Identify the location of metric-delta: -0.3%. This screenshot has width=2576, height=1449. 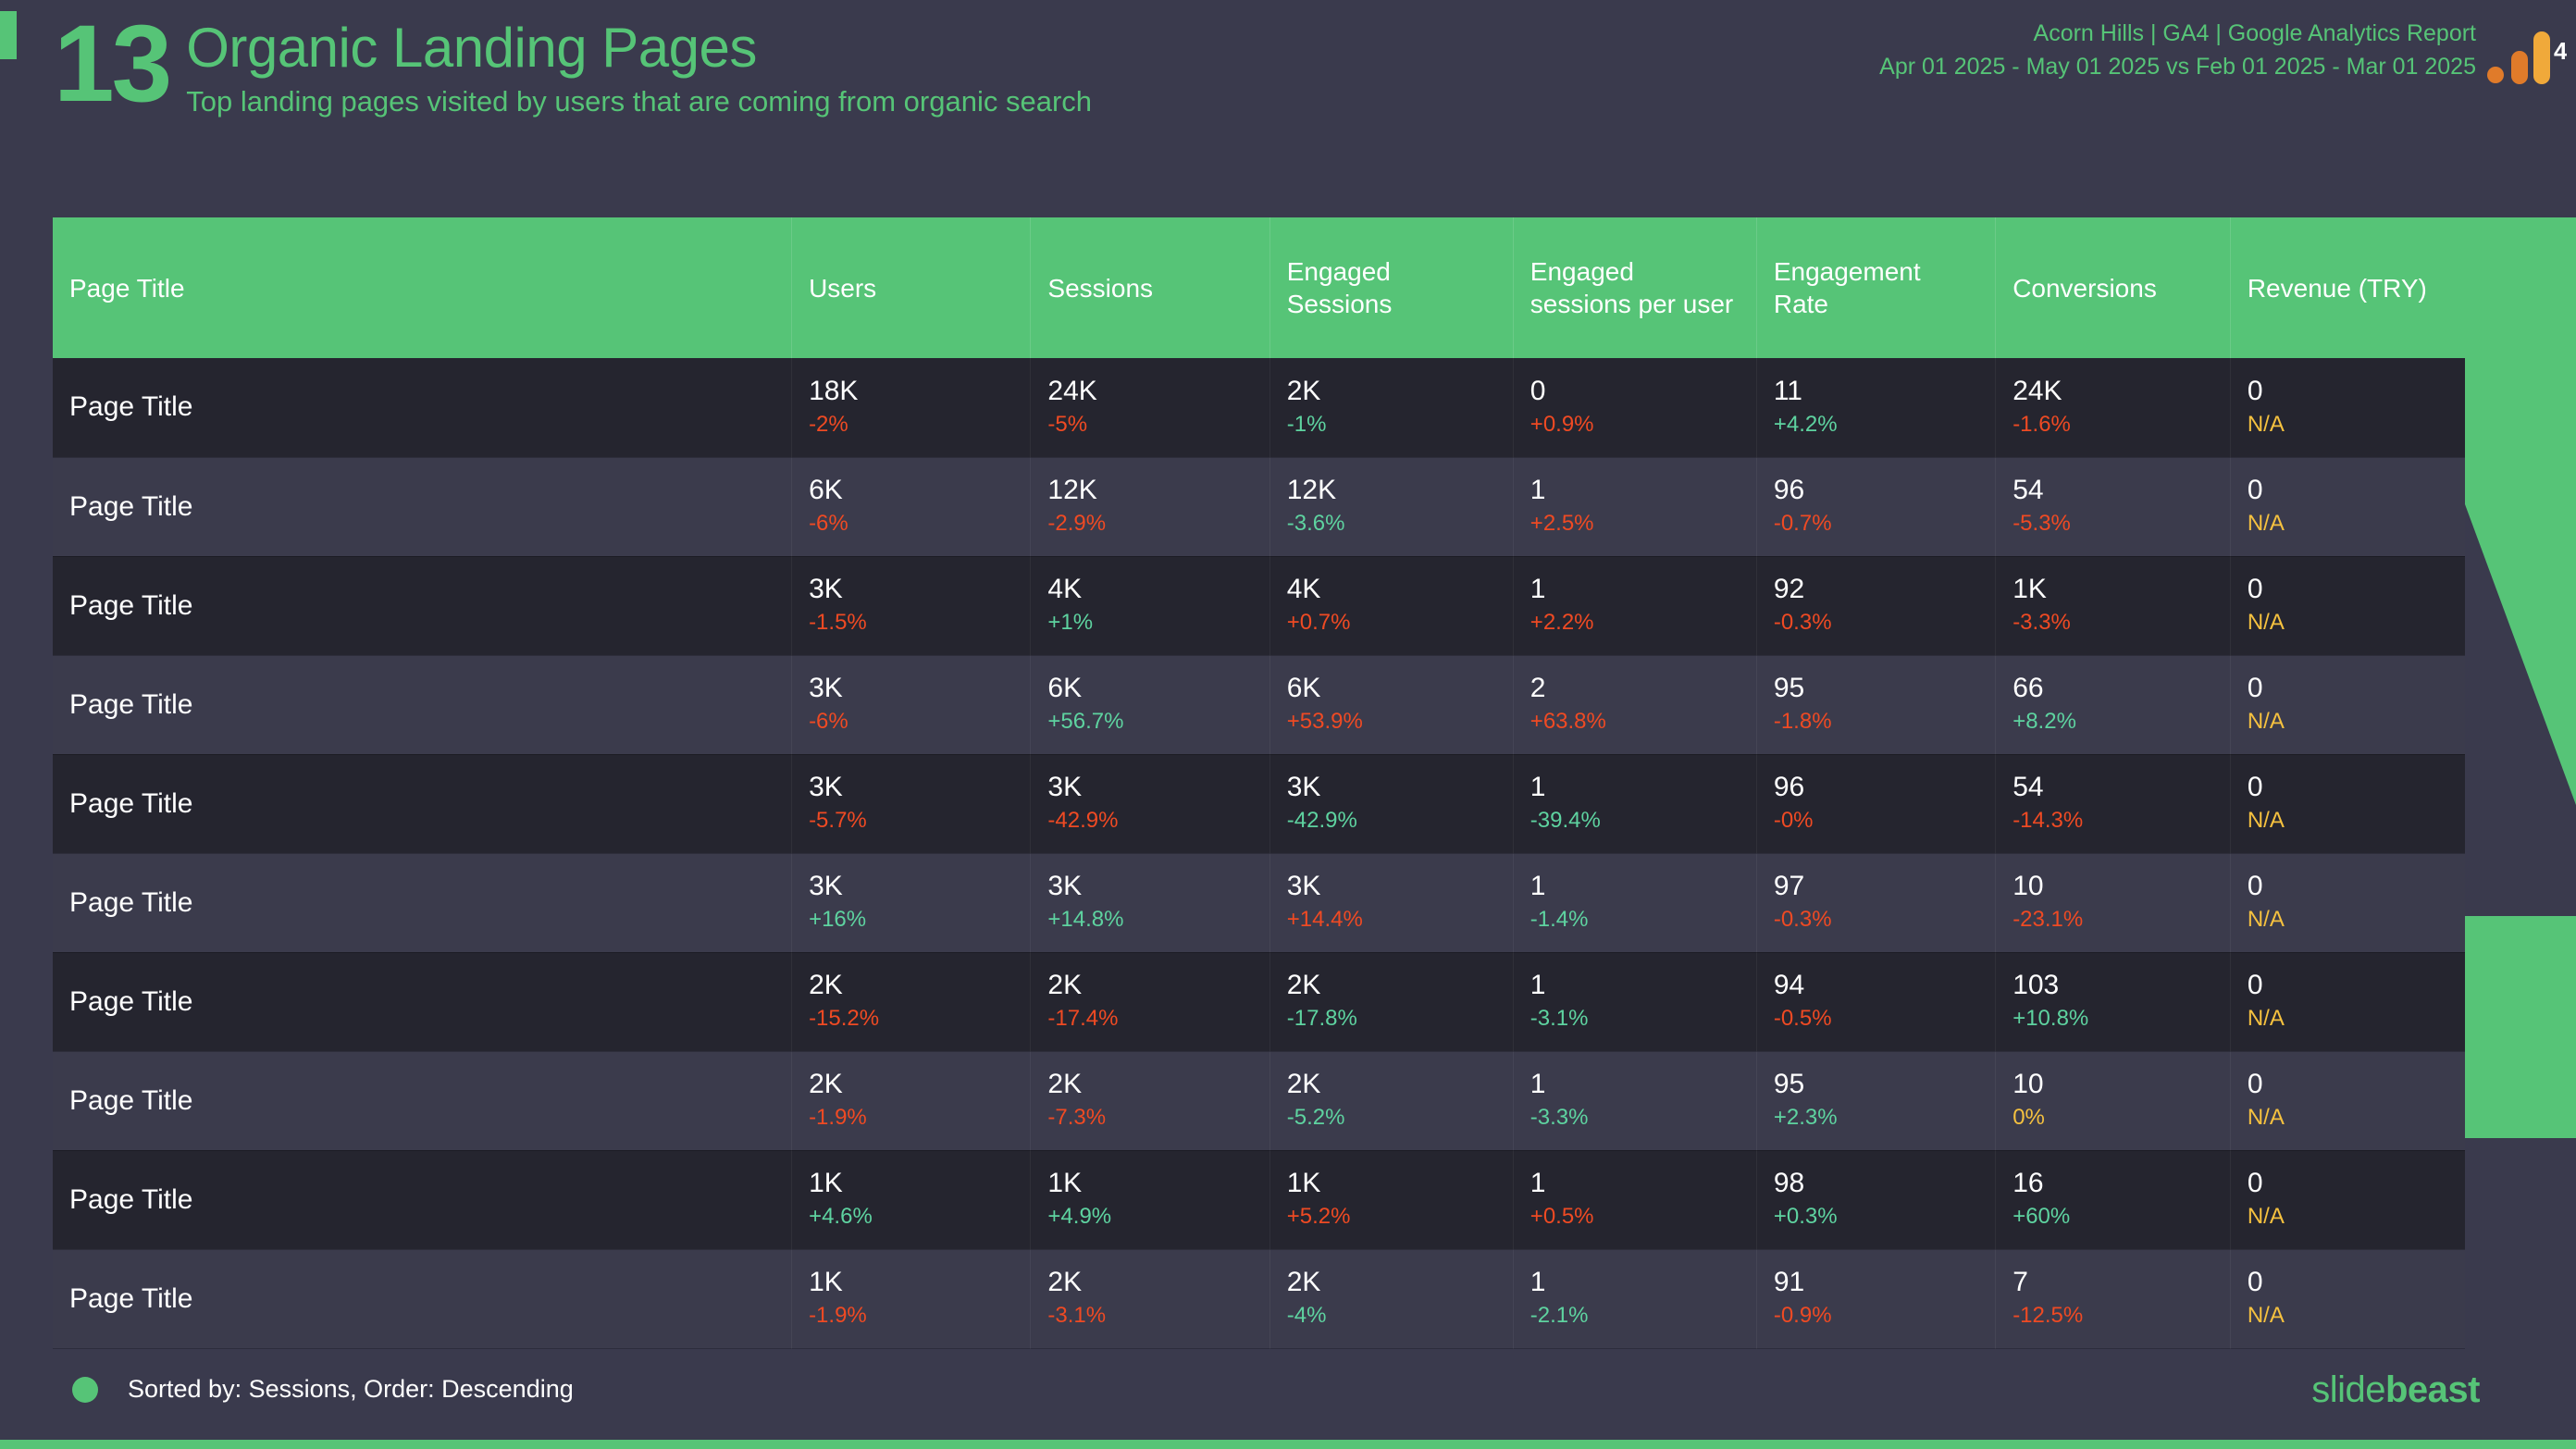
(1803, 623).